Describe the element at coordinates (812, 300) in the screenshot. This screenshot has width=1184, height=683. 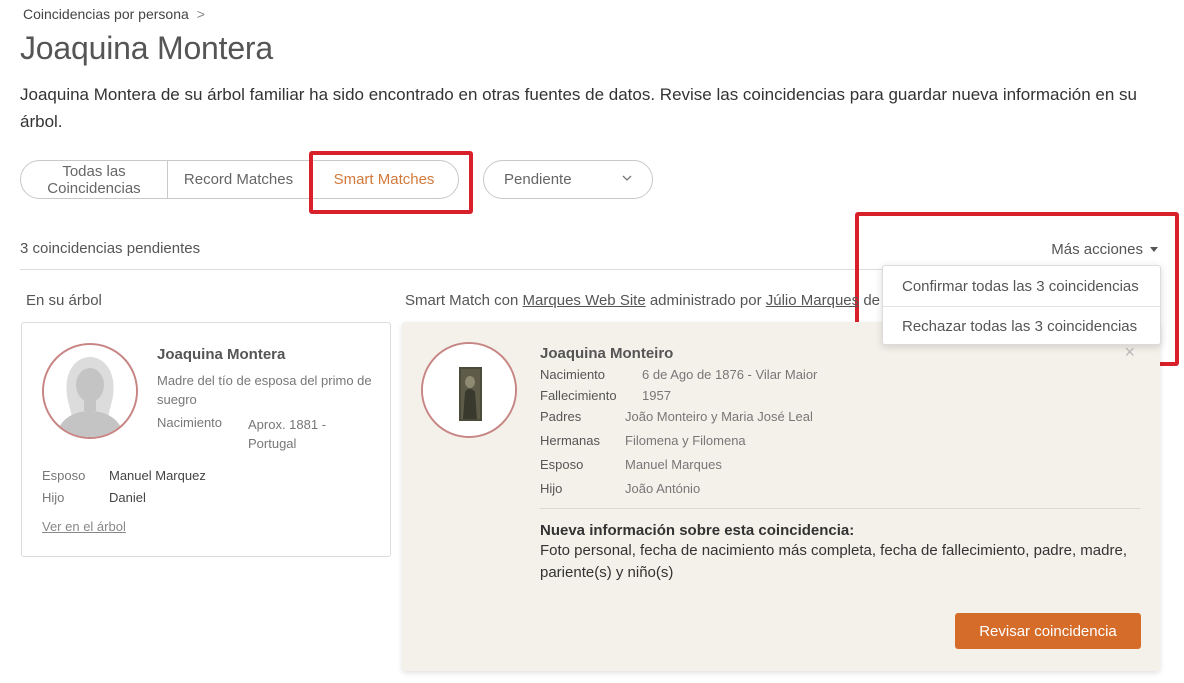
I see `manager-link: Júlio Marques` at that location.